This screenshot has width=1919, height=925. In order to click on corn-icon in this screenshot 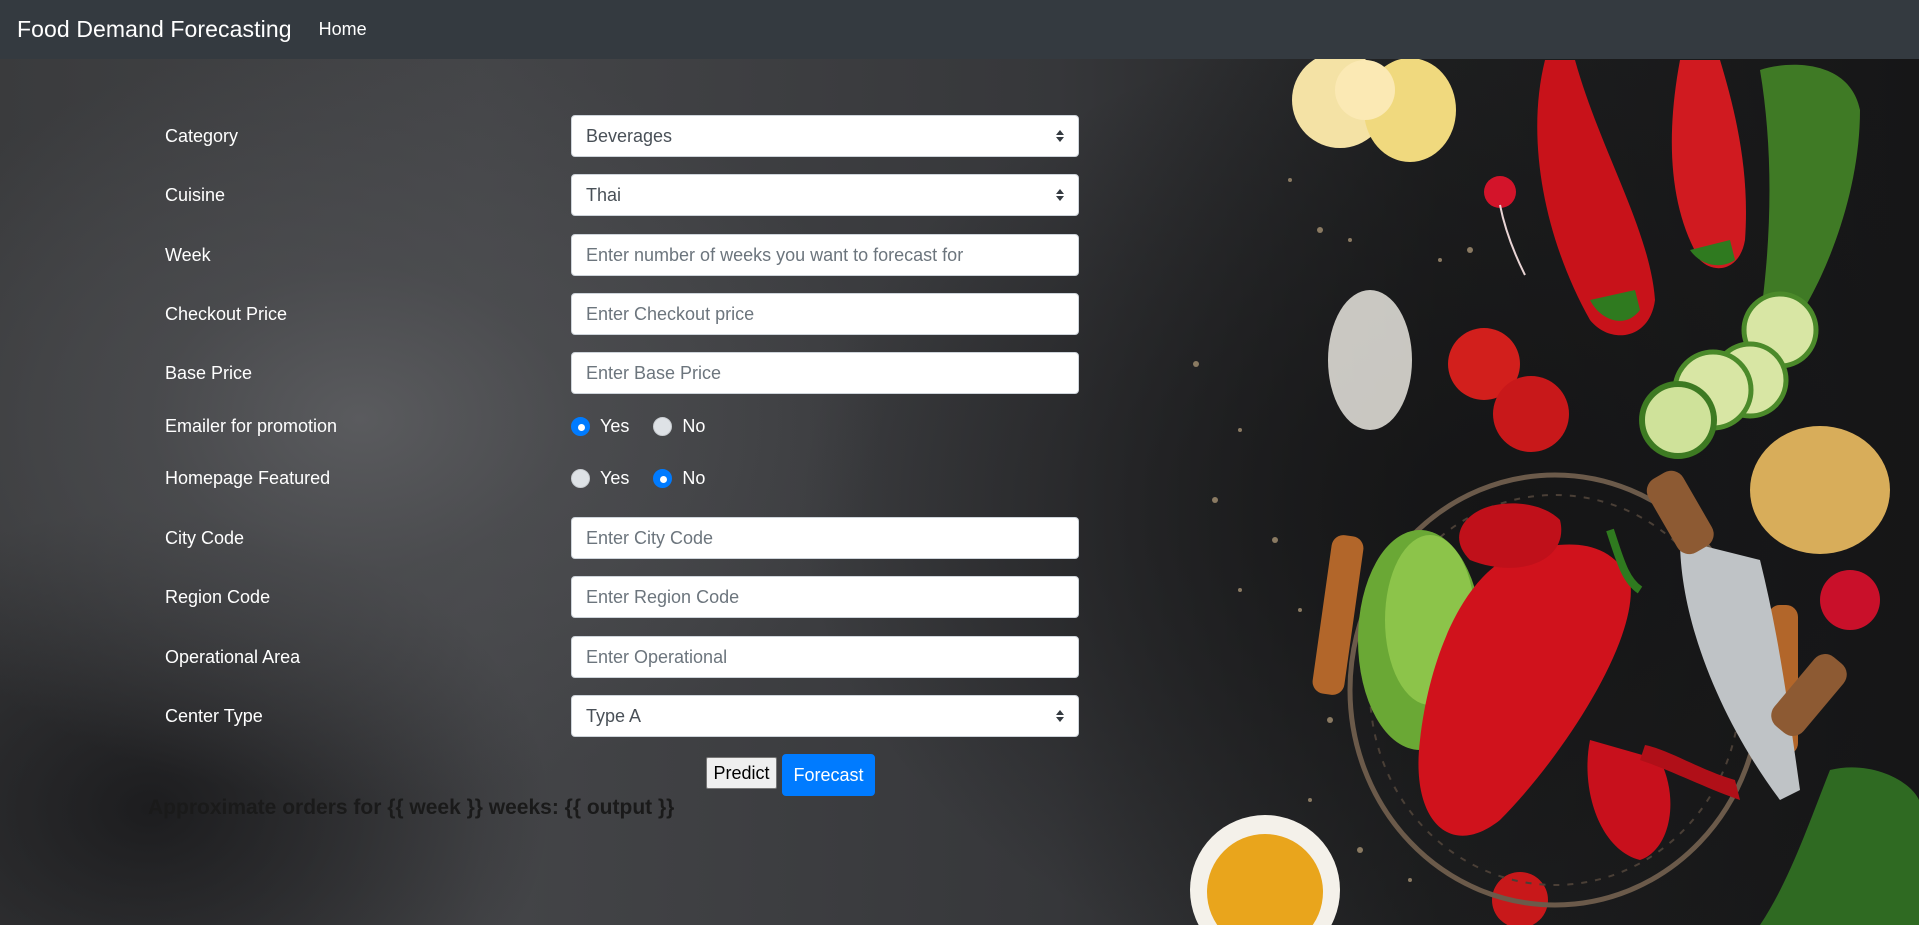, I will do `click(1374, 107)`.